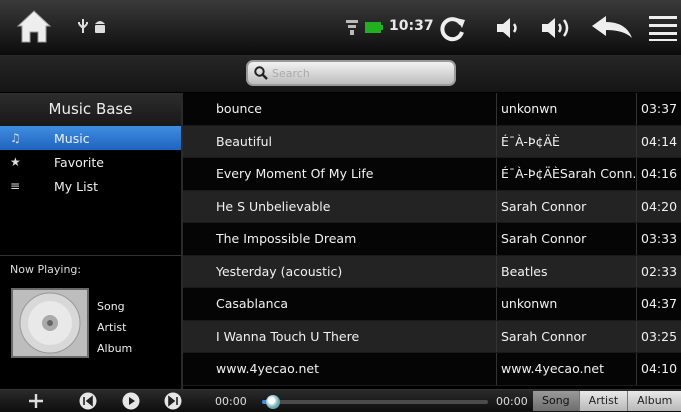 The width and height of the screenshot is (681, 412). I want to click on track-title: bounce, so click(239, 109).